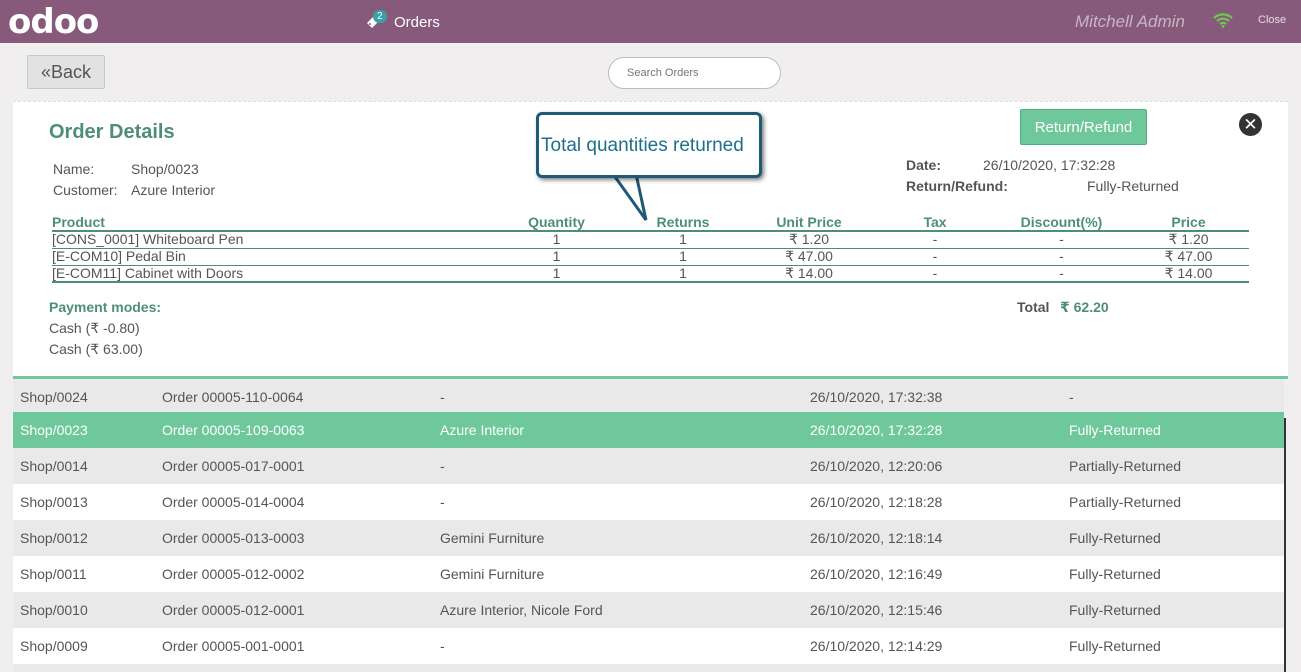 This screenshot has height=672, width=1301. Describe the element at coordinates (556, 223) in the screenshot. I see `column-header: Quantity` at that location.